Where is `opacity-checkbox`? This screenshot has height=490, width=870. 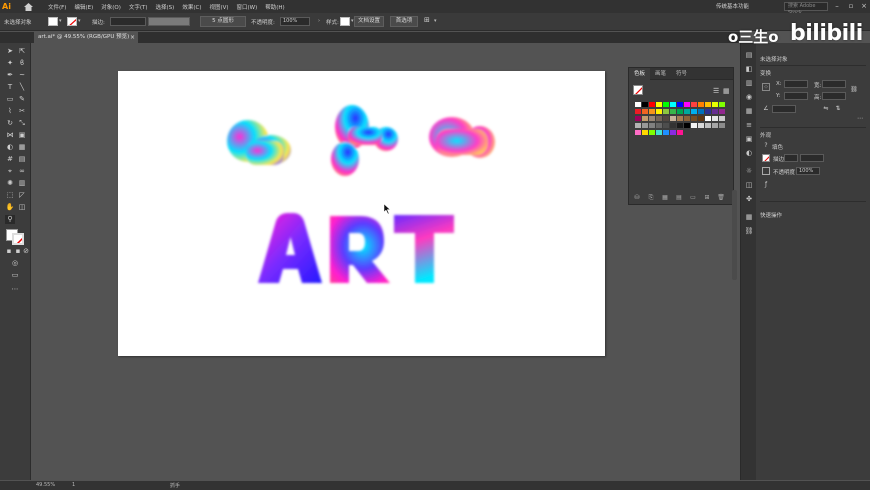 opacity-checkbox is located at coordinates (766, 171).